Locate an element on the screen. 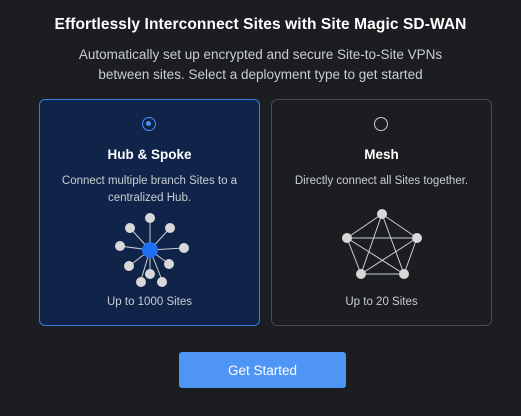  option-limit: Up to 20 Sites is located at coordinates (381, 302).